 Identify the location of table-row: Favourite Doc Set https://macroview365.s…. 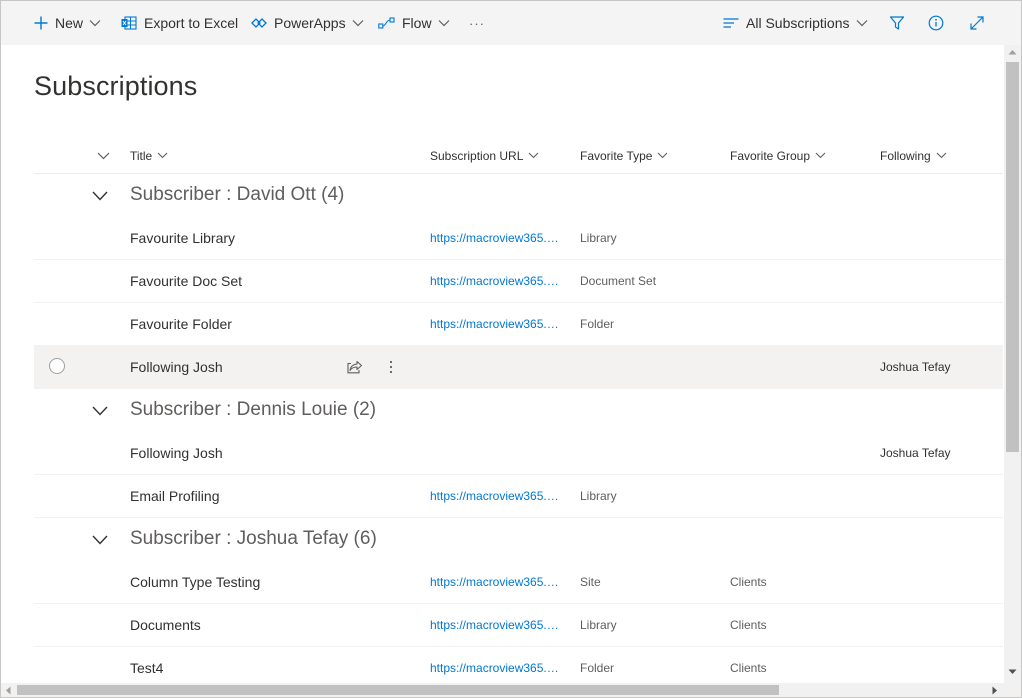
(518, 281).